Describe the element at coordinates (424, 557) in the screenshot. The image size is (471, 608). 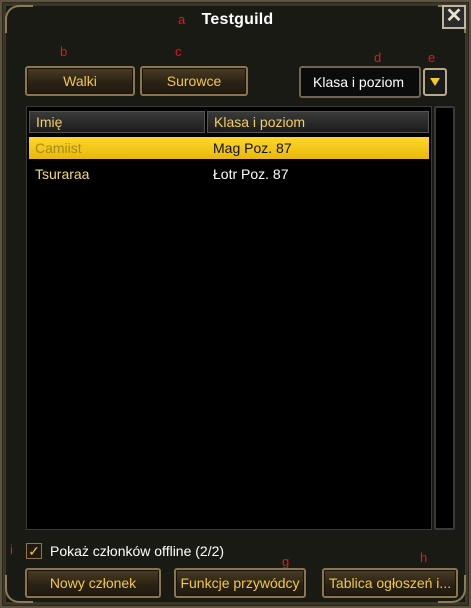
I see `annotation-marker-h: h` at that location.